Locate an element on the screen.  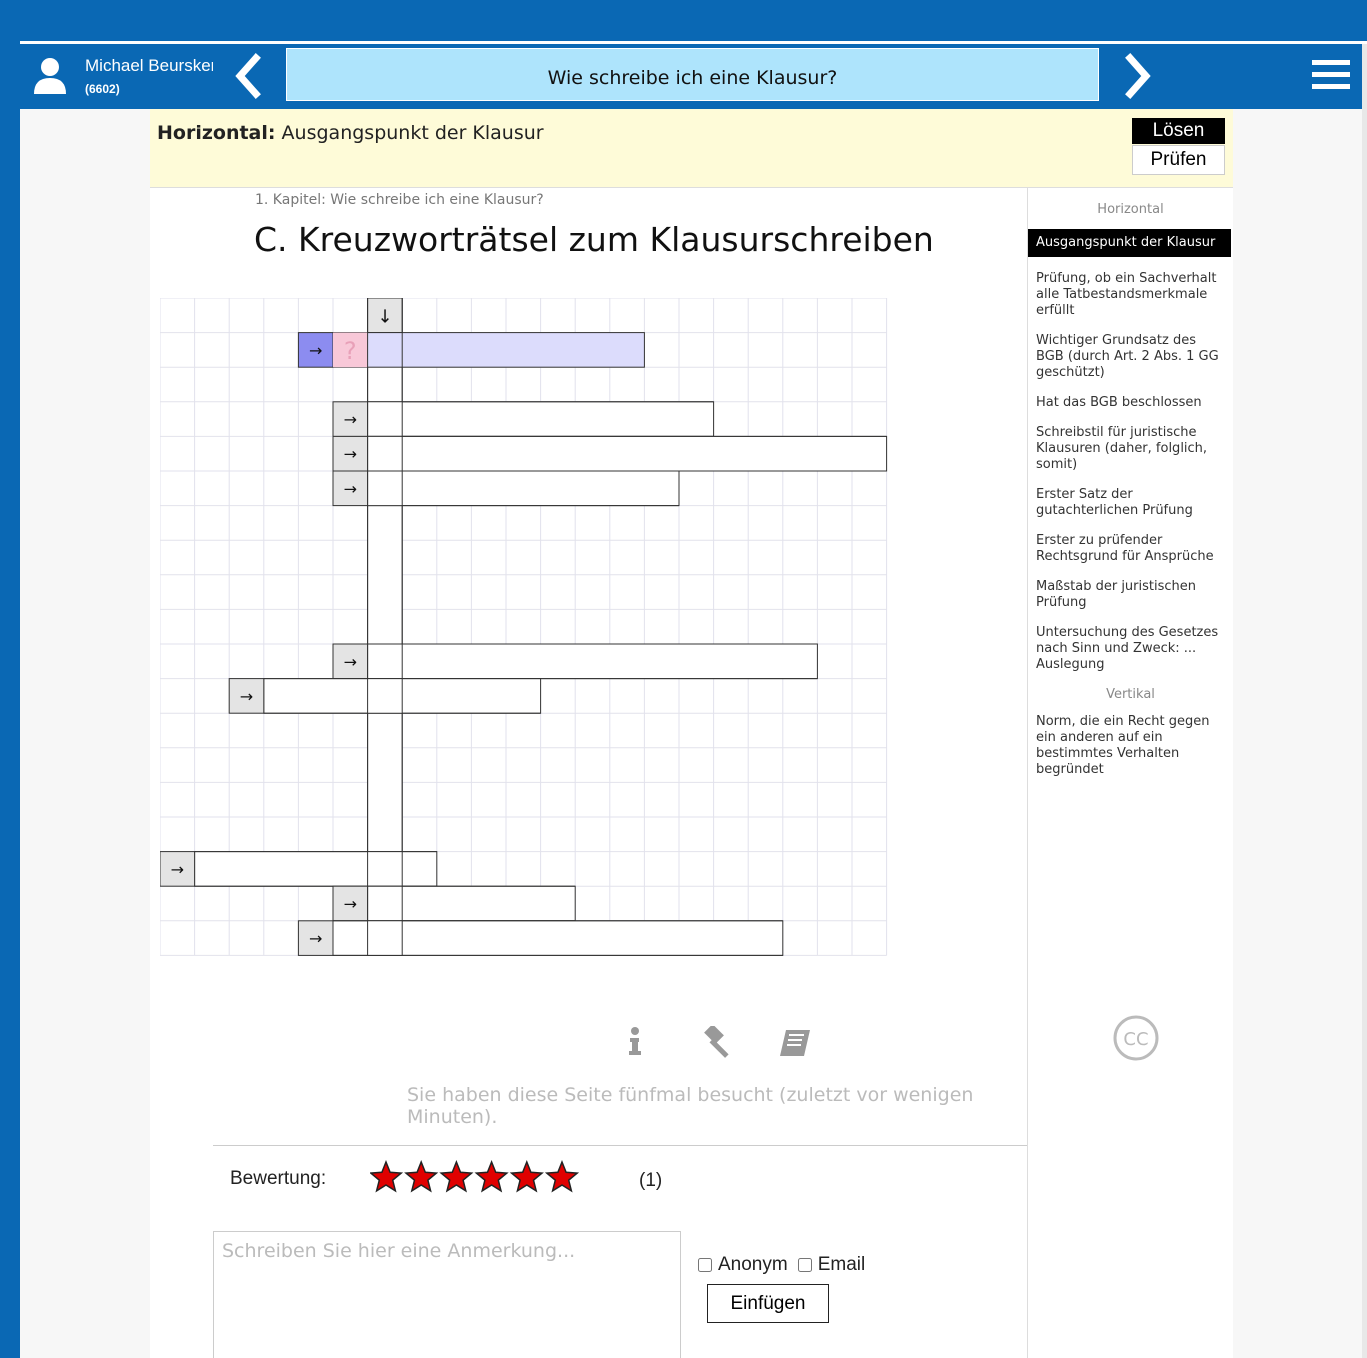
clue-item-across-6: Erster Satz der gutachterlichen Prüfung is located at coordinates (1130, 503).